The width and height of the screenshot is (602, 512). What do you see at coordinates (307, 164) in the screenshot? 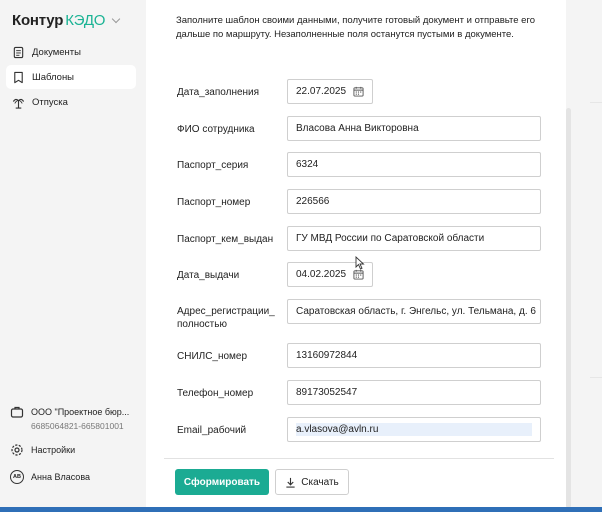
I see `field-value: 6324` at bounding box center [307, 164].